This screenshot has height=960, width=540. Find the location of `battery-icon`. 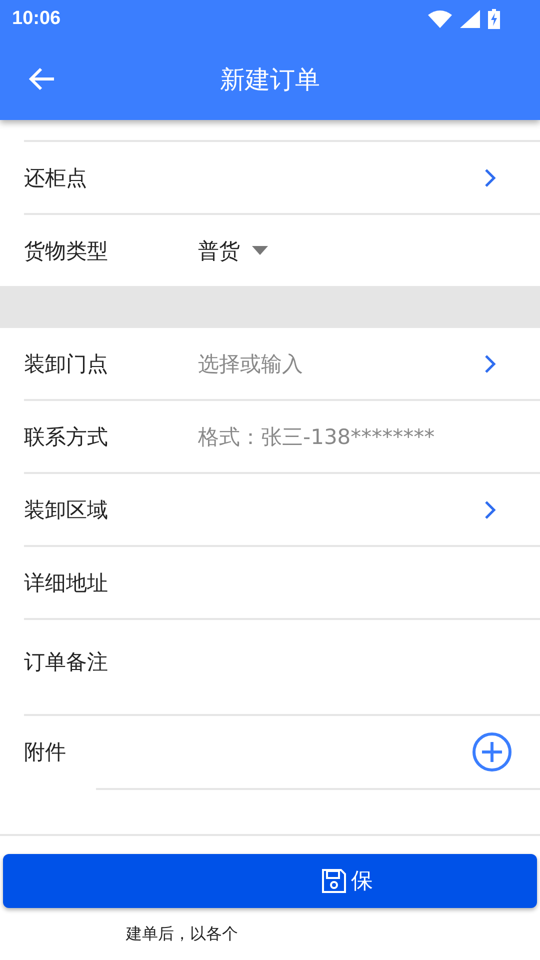

battery-icon is located at coordinates (494, 19).